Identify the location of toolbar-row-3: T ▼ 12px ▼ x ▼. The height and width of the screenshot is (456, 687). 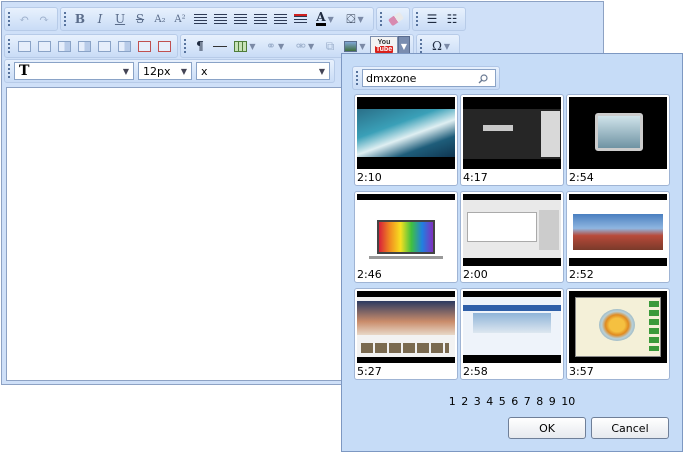
(170, 71).